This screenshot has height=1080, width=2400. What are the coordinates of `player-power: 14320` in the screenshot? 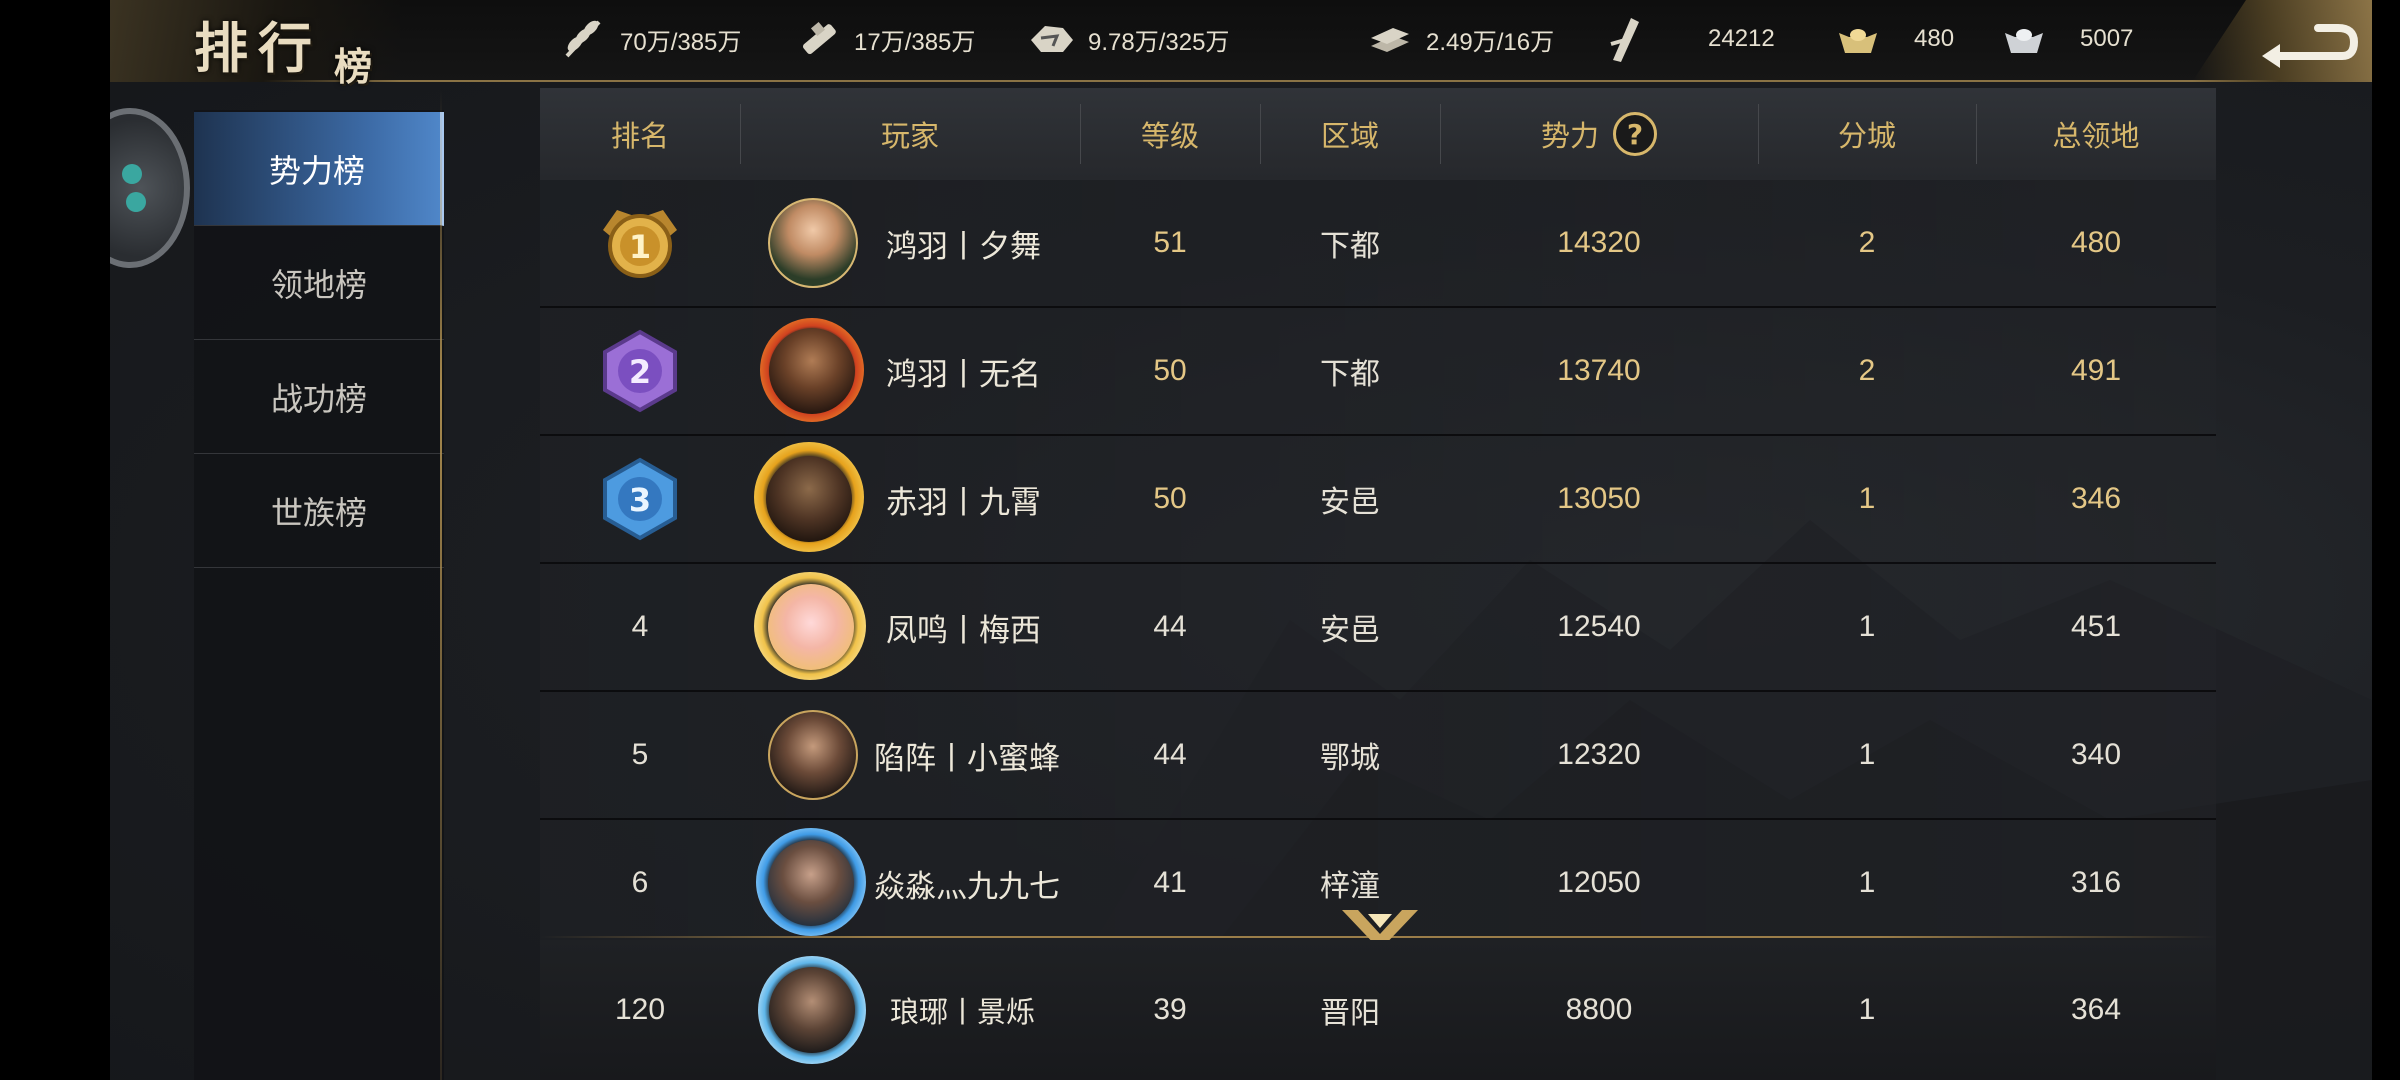 It's located at (1599, 242).